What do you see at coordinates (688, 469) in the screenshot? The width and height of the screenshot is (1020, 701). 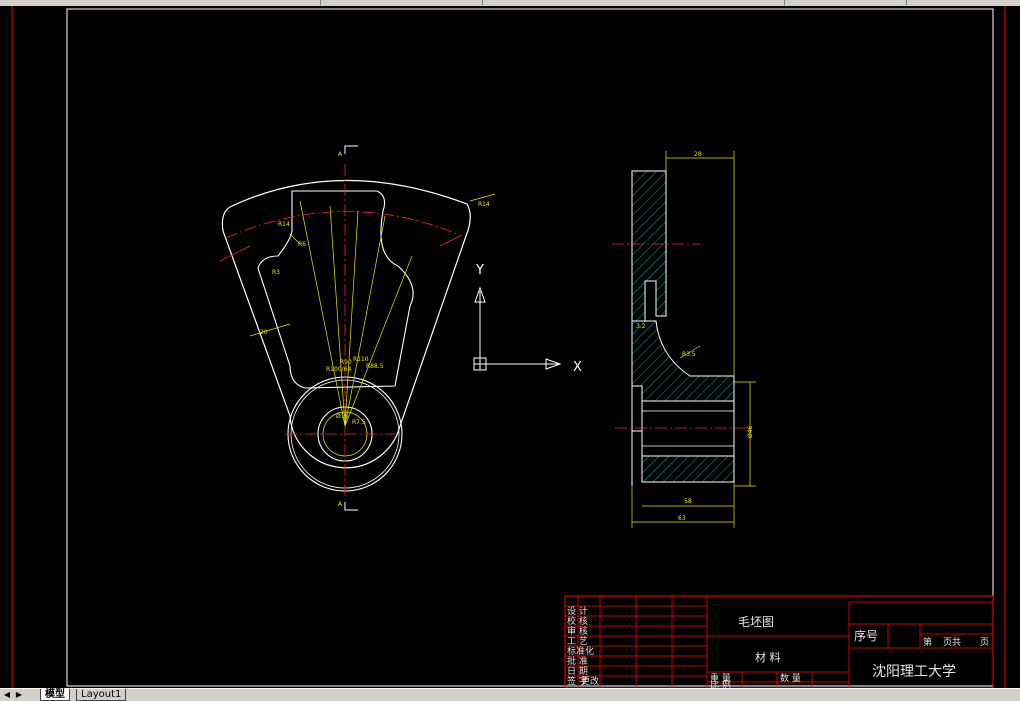 I see `bottom-ring` at bounding box center [688, 469].